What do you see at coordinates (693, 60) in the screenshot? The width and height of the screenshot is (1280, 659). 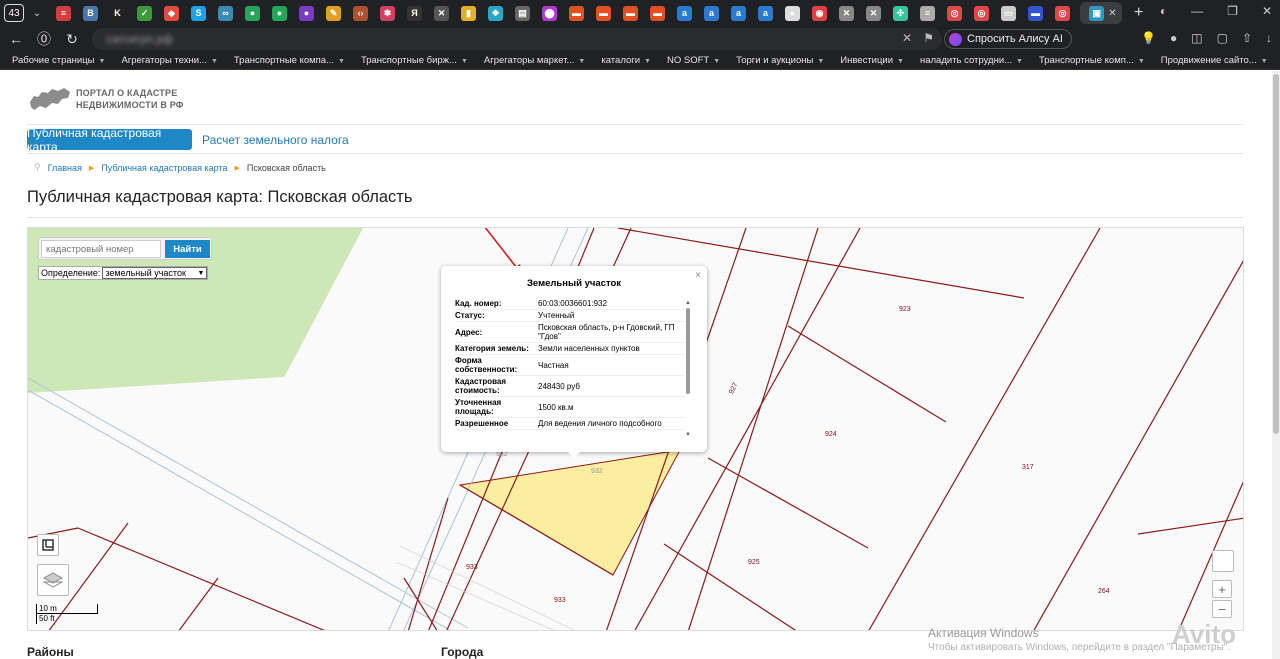 I see `bookmark-folder: NO SOFT ▼` at bounding box center [693, 60].